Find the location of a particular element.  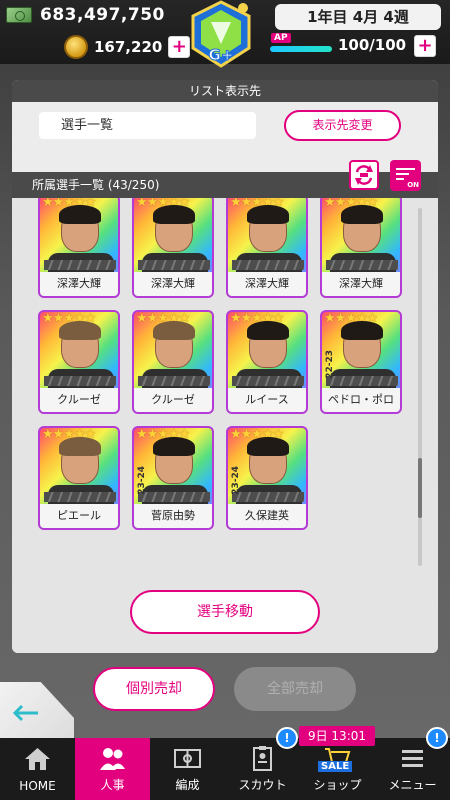

home-icon is located at coordinates (37, 759).